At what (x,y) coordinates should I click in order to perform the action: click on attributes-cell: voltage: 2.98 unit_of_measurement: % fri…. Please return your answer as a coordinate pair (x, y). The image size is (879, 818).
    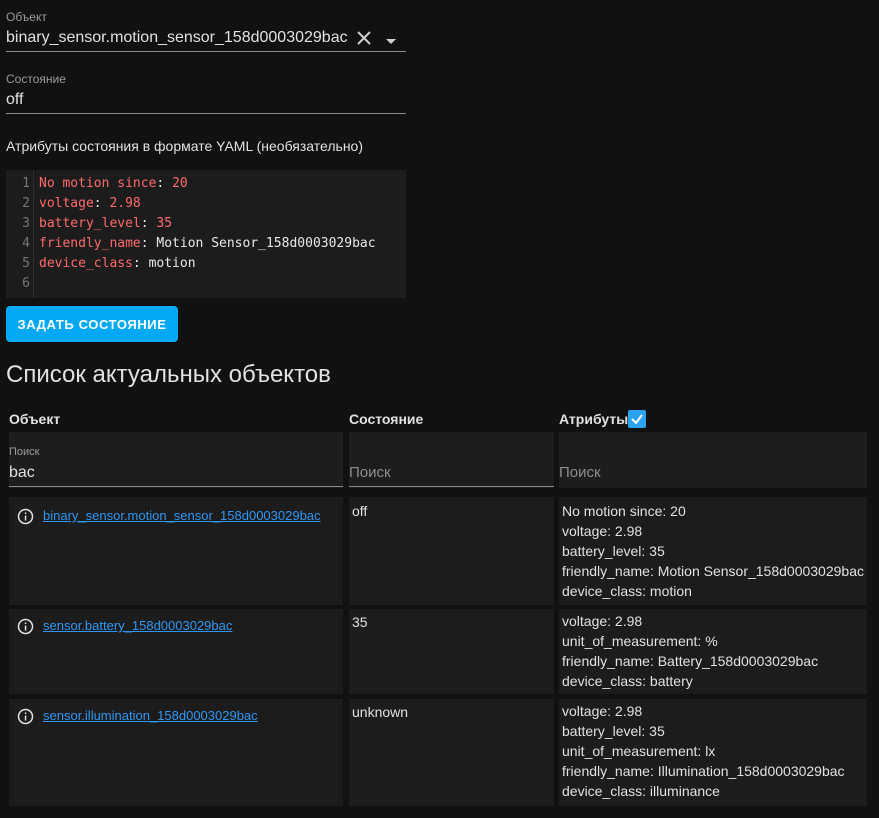
    Looking at the image, I should click on (713, 651).